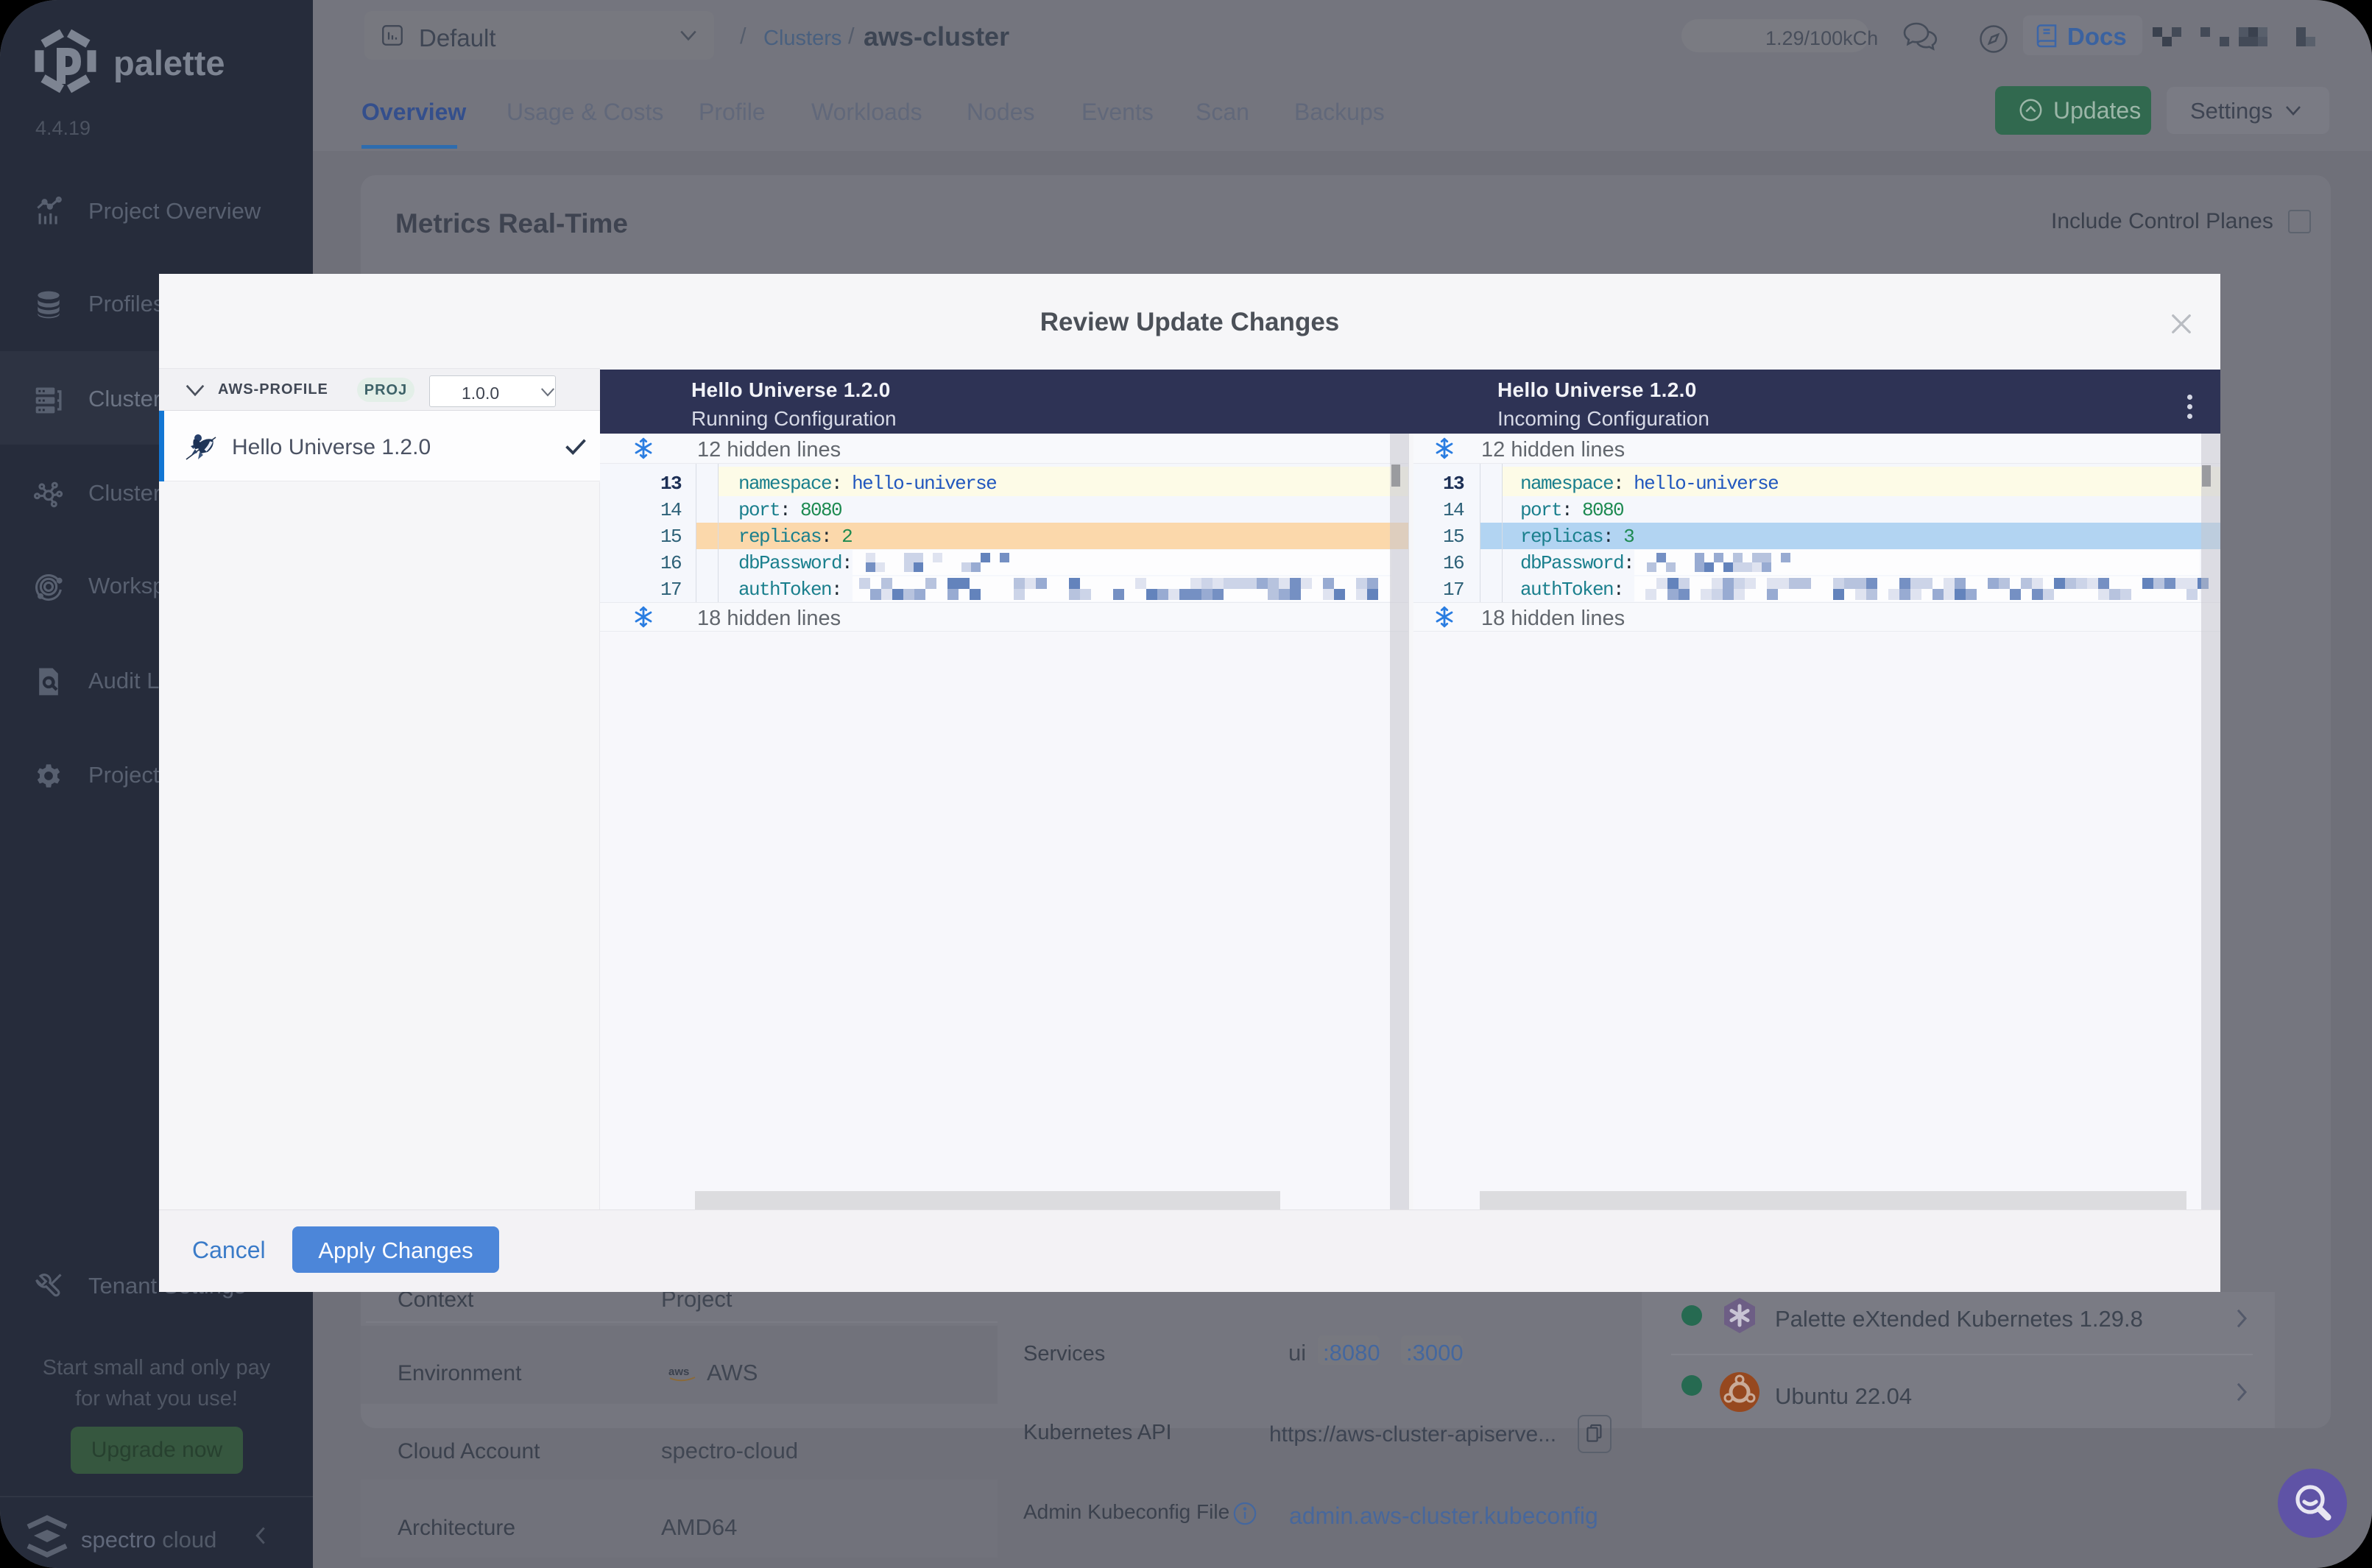 This screenshot has height=1568, width=2372. I want to click on svg-text: aws, so click(678, 1372).